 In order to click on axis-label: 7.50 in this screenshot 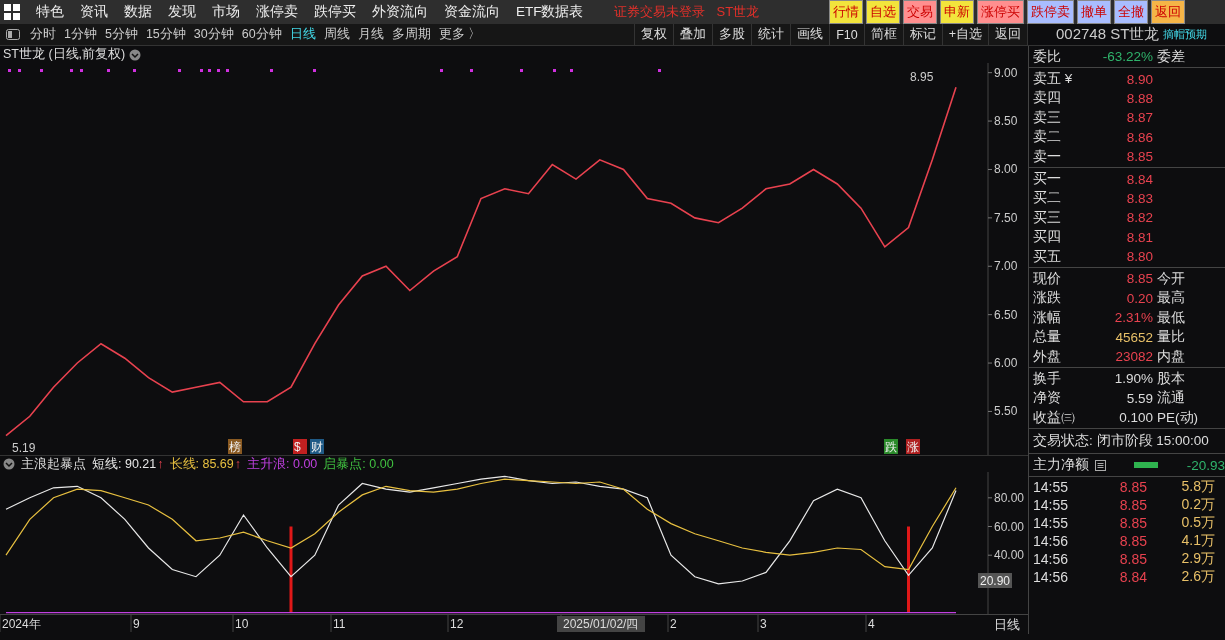, I will do `click(1006, 217)`.